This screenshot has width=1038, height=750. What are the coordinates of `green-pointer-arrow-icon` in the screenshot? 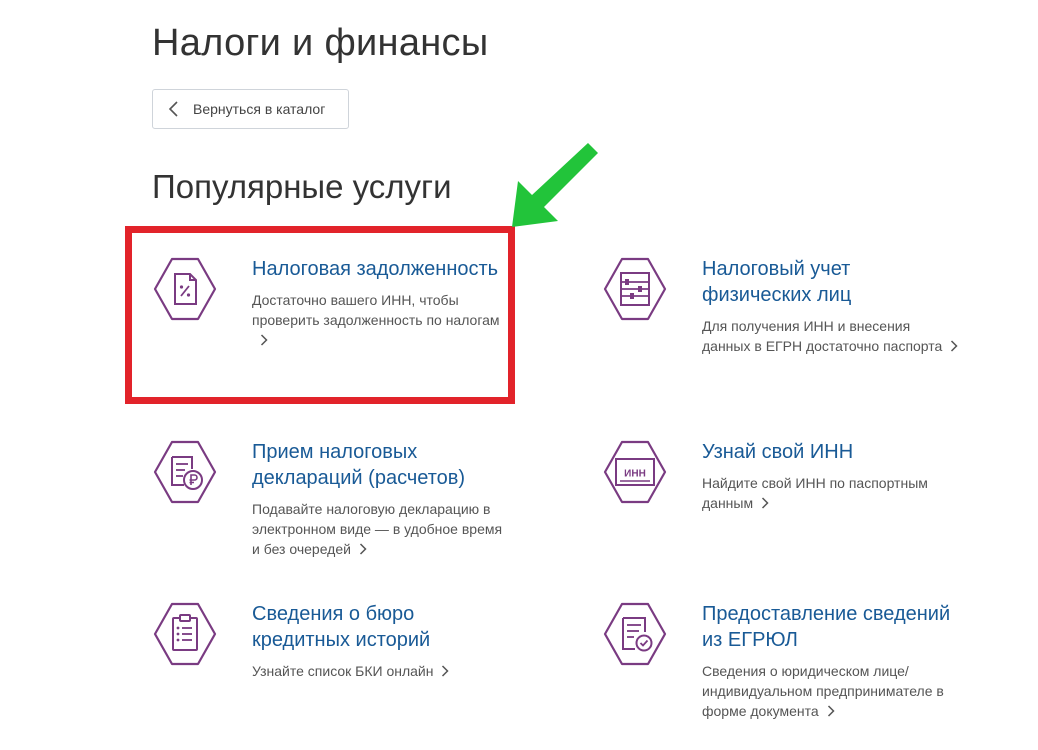 It's located at (555, 185).